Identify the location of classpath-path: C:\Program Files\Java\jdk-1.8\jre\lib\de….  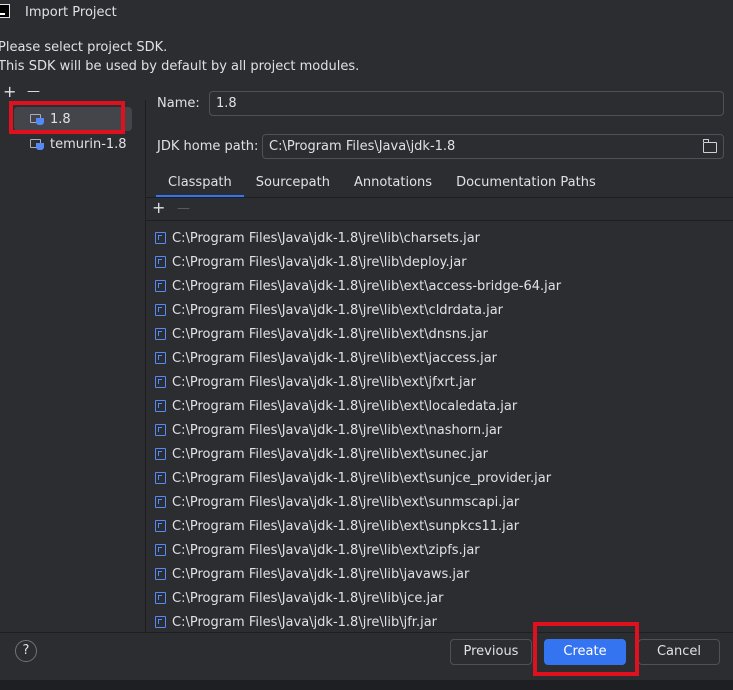
(319, 262).